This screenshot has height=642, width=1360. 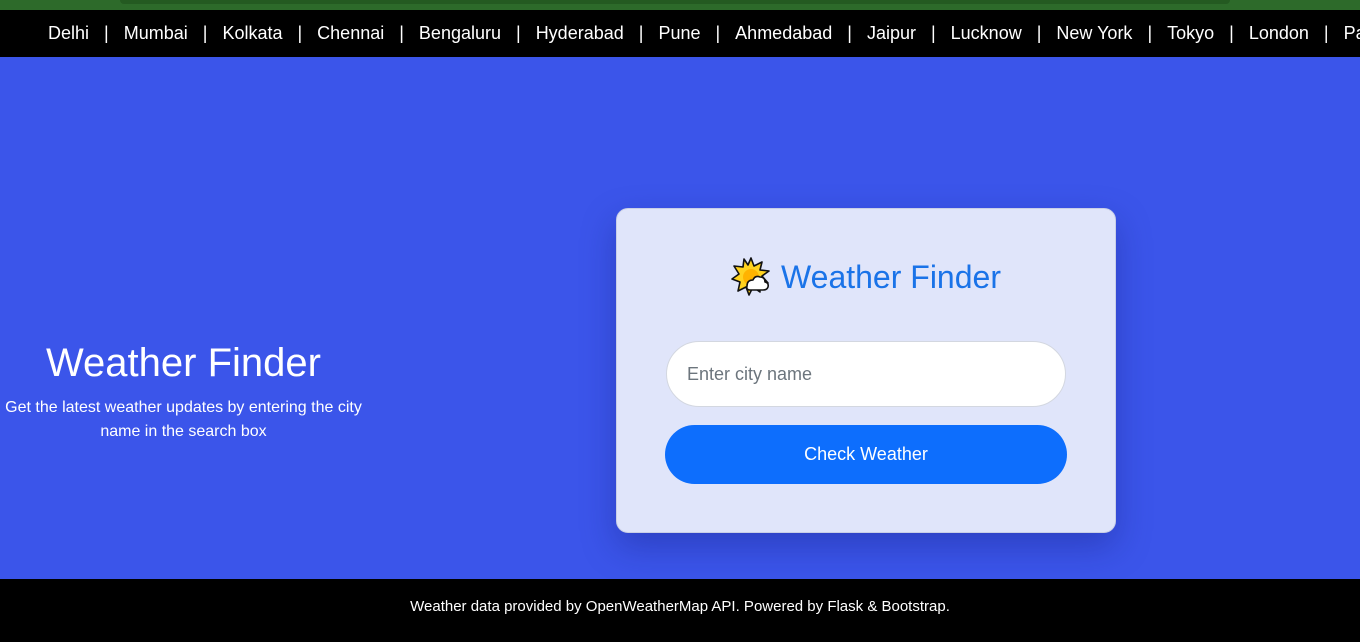 I want to click on city-link: Ahmedabad, so click(x=783, y=33).